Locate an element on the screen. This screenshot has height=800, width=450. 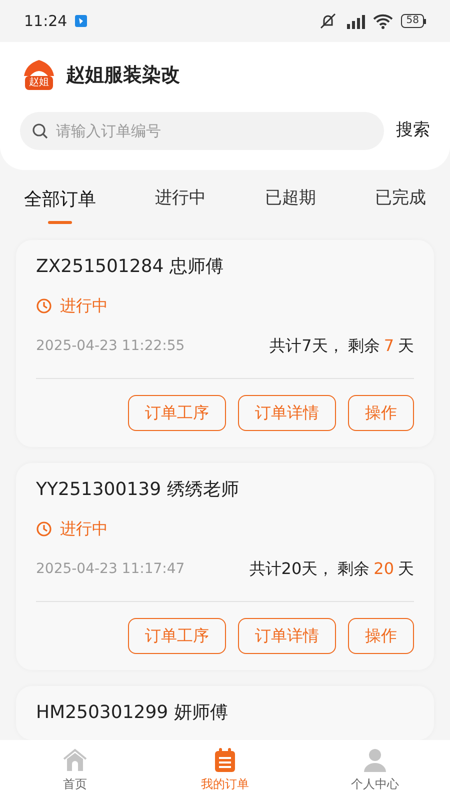
order-time: 2025-04-23 11:17:47 is located at coordinates (110, 569).